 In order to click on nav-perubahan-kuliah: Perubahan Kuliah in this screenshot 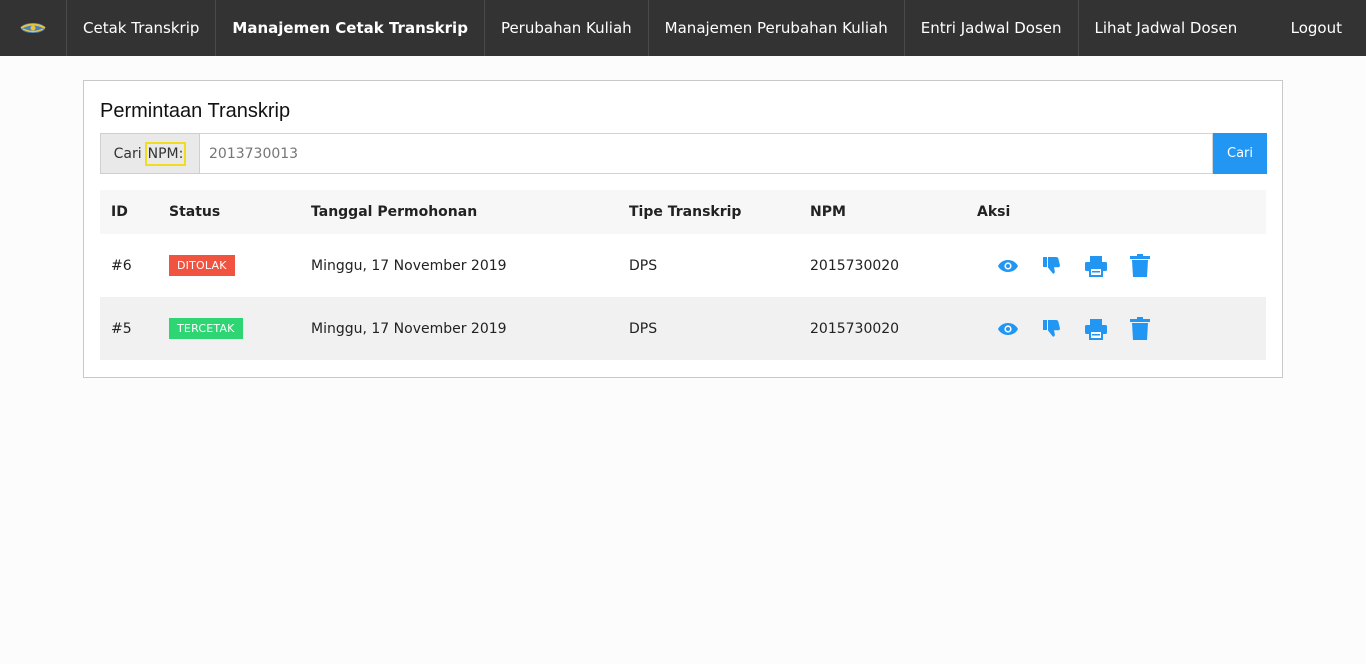, I will do `click(567, 28)`.